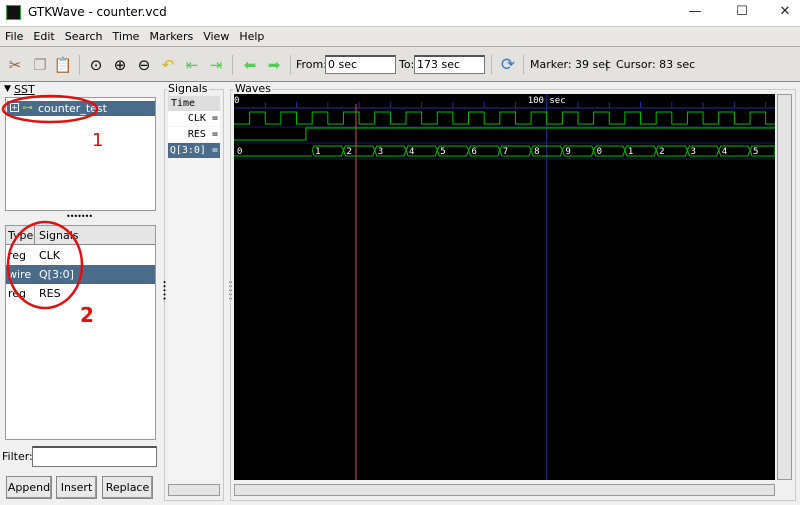 This screenshot has width=800, height=505. What do you see at coordinates (96, 65) in the screenshot?
I see `zoom-fit-icon: ⊙` at bounding box center [96, 65].